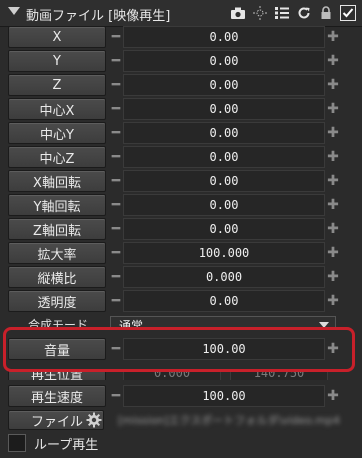 This screenshot has width=362, height=458. I want to click on volume-highlight-outline, so click(179, 349).